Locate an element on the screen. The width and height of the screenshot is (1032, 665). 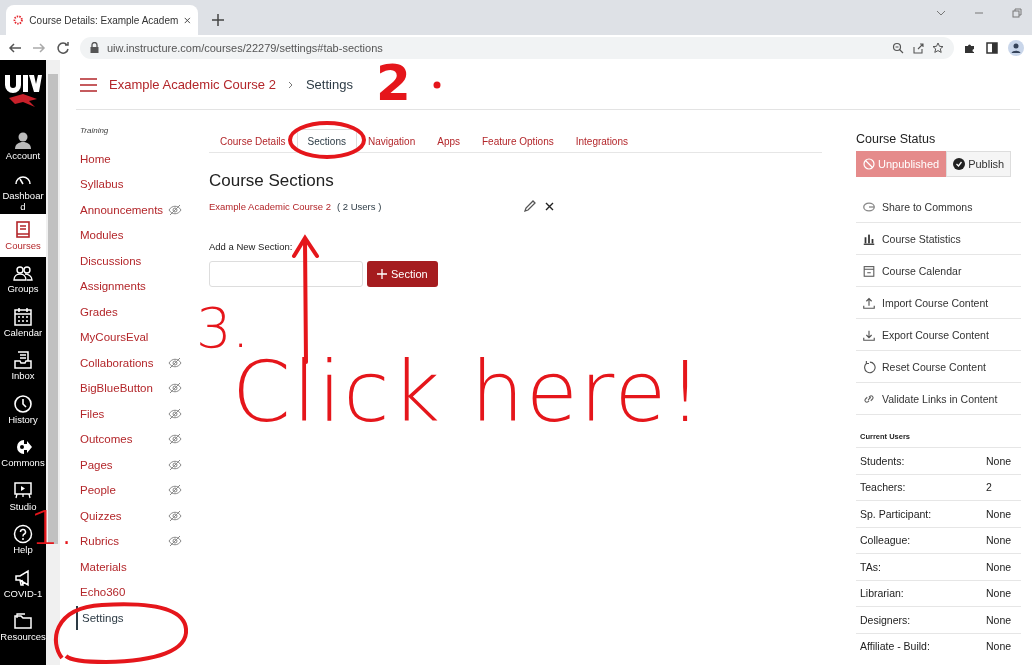
star-icon is located at coordinates (938, 47).